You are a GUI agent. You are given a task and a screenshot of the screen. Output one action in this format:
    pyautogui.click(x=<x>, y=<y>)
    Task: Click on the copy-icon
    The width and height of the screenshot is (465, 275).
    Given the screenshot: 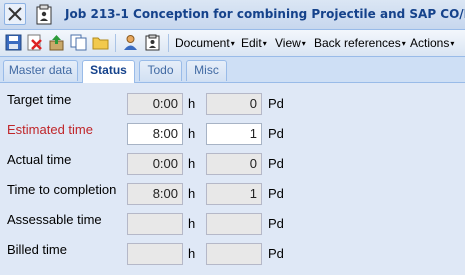 What is the action you would take?
    pyautogui.click(x=78, y=42)
    